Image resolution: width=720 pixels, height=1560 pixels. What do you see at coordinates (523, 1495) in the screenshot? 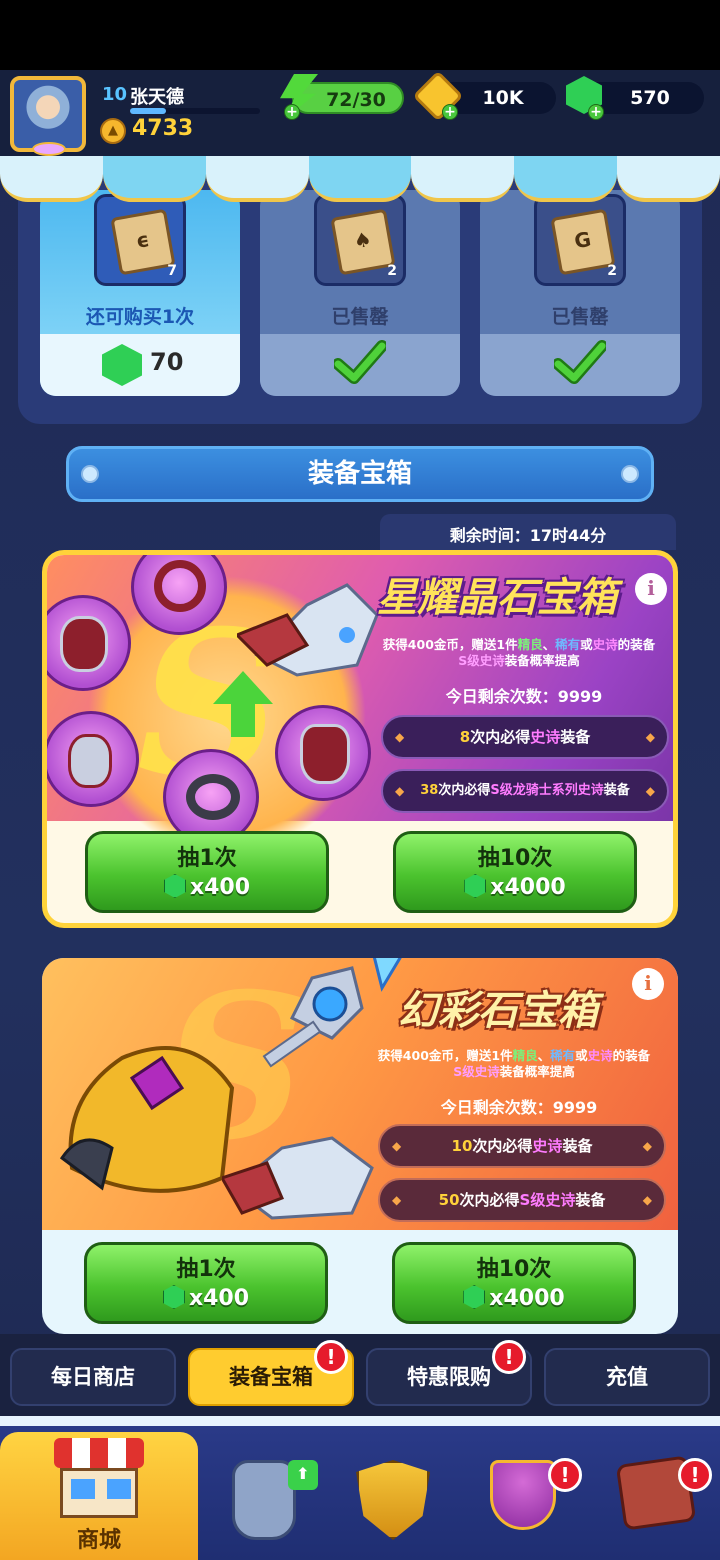
I see `nav-trophy-cup-icon` at bounding box center [523, 1495].